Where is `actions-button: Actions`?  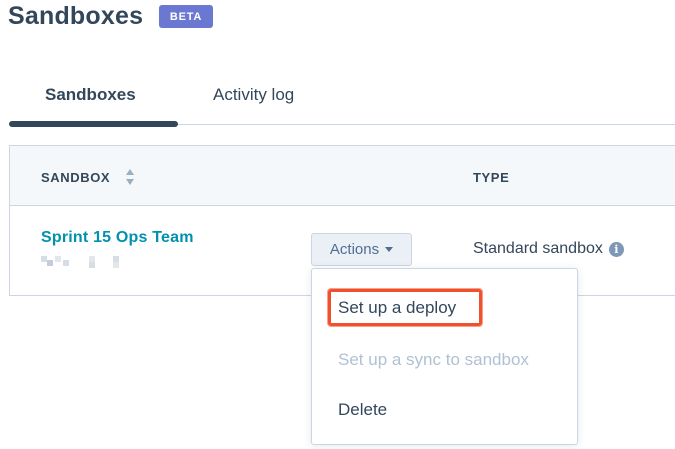
actions-button: Actions is located at coordinates (361, 249).